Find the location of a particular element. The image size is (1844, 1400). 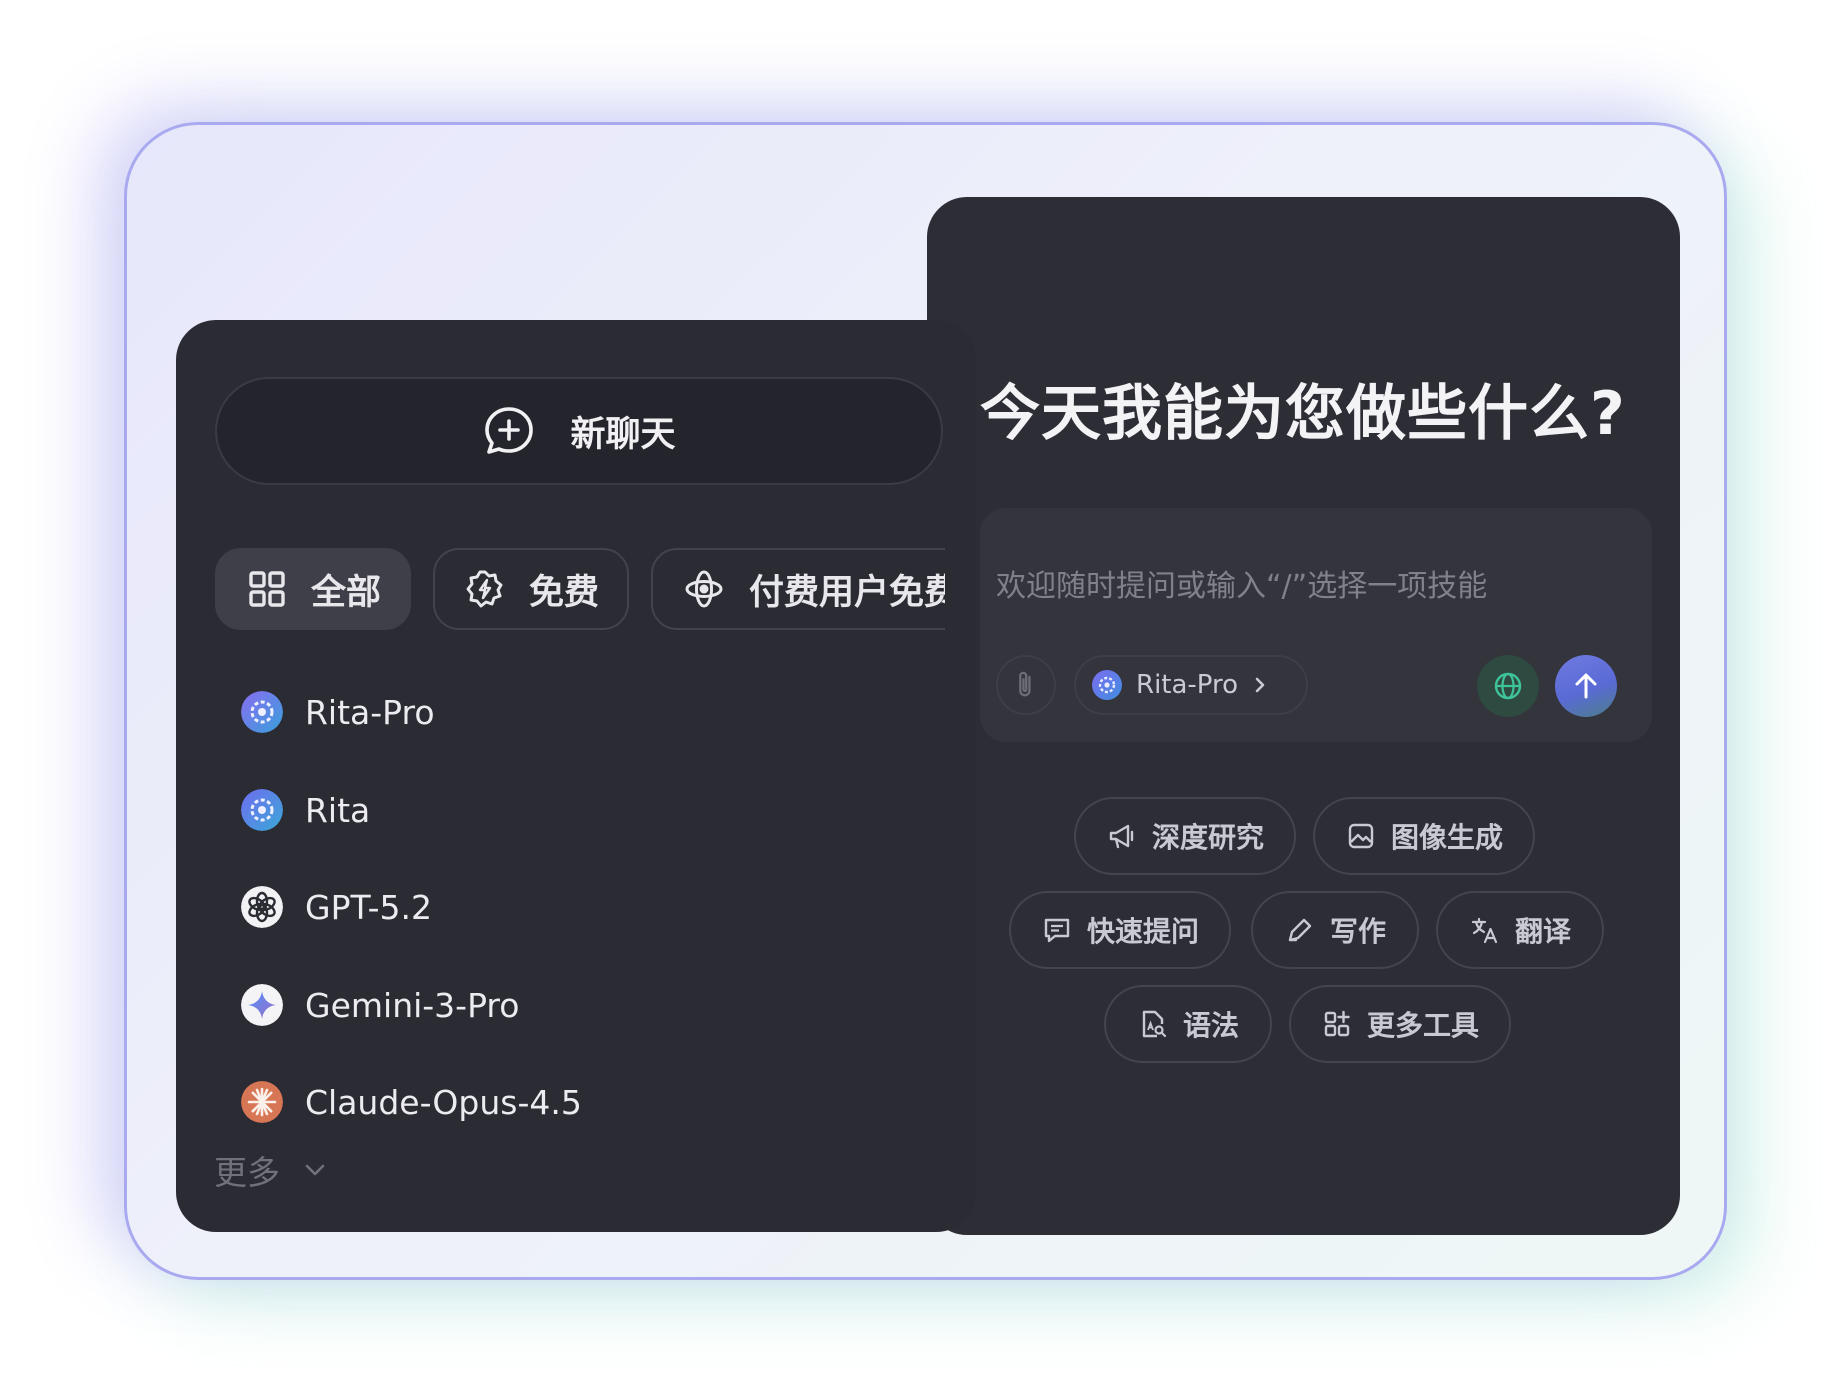

attach-button is located at coordinates (1026, 685).